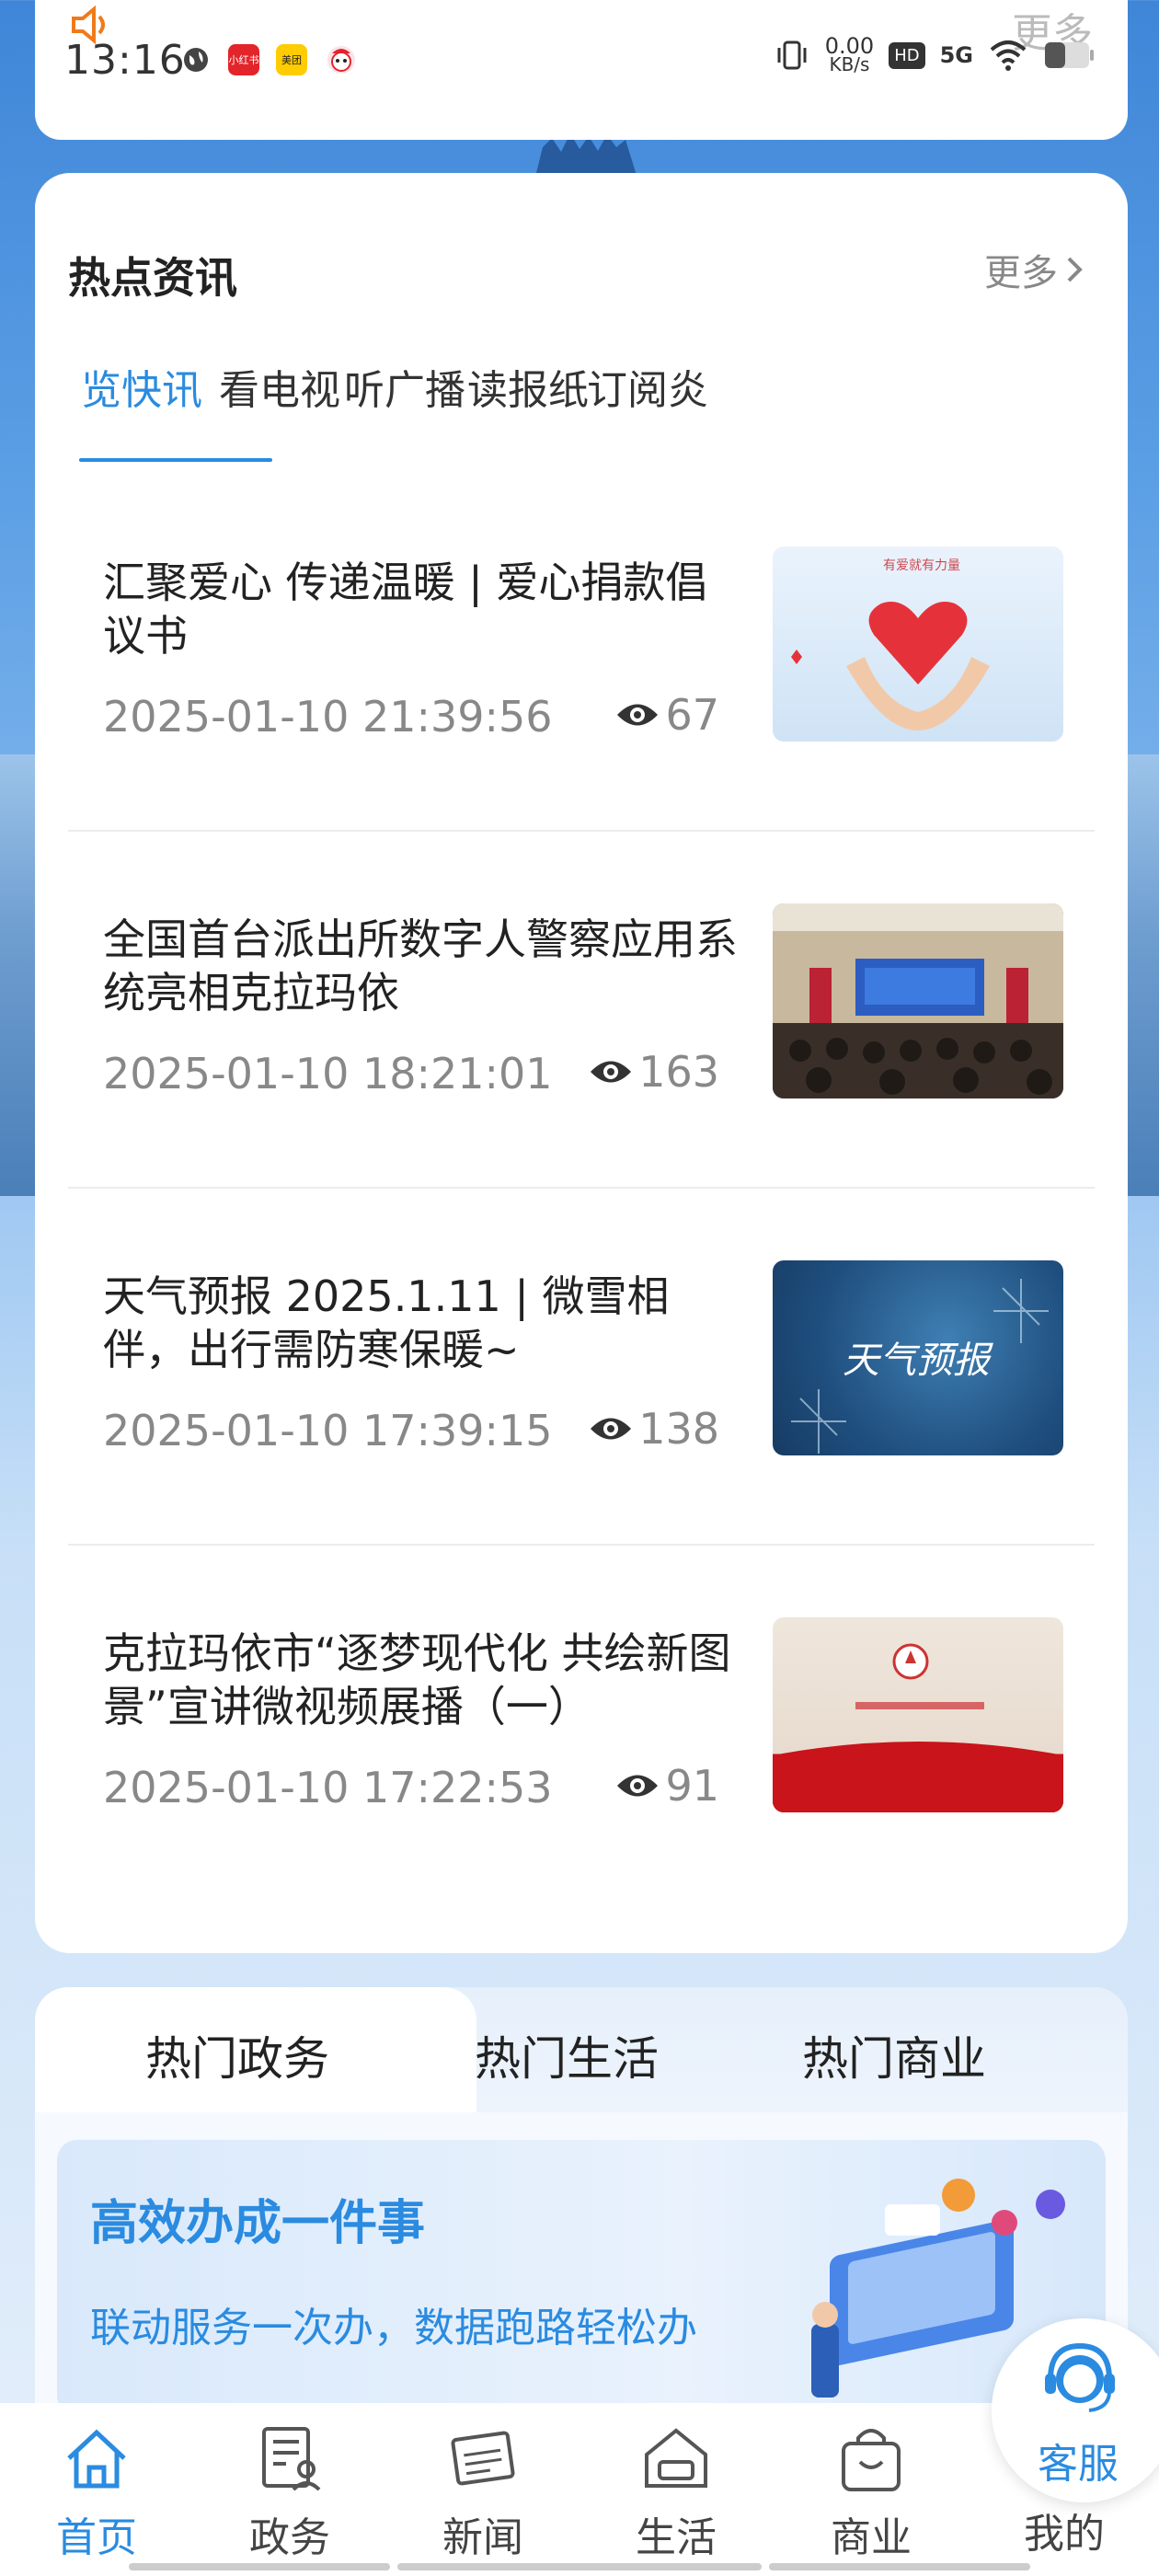 The image size is (1159, 2576). What do you see at coordinates (196, 60) in the screenshot?
I see `globe-icon` at bounding box center [196, 60].